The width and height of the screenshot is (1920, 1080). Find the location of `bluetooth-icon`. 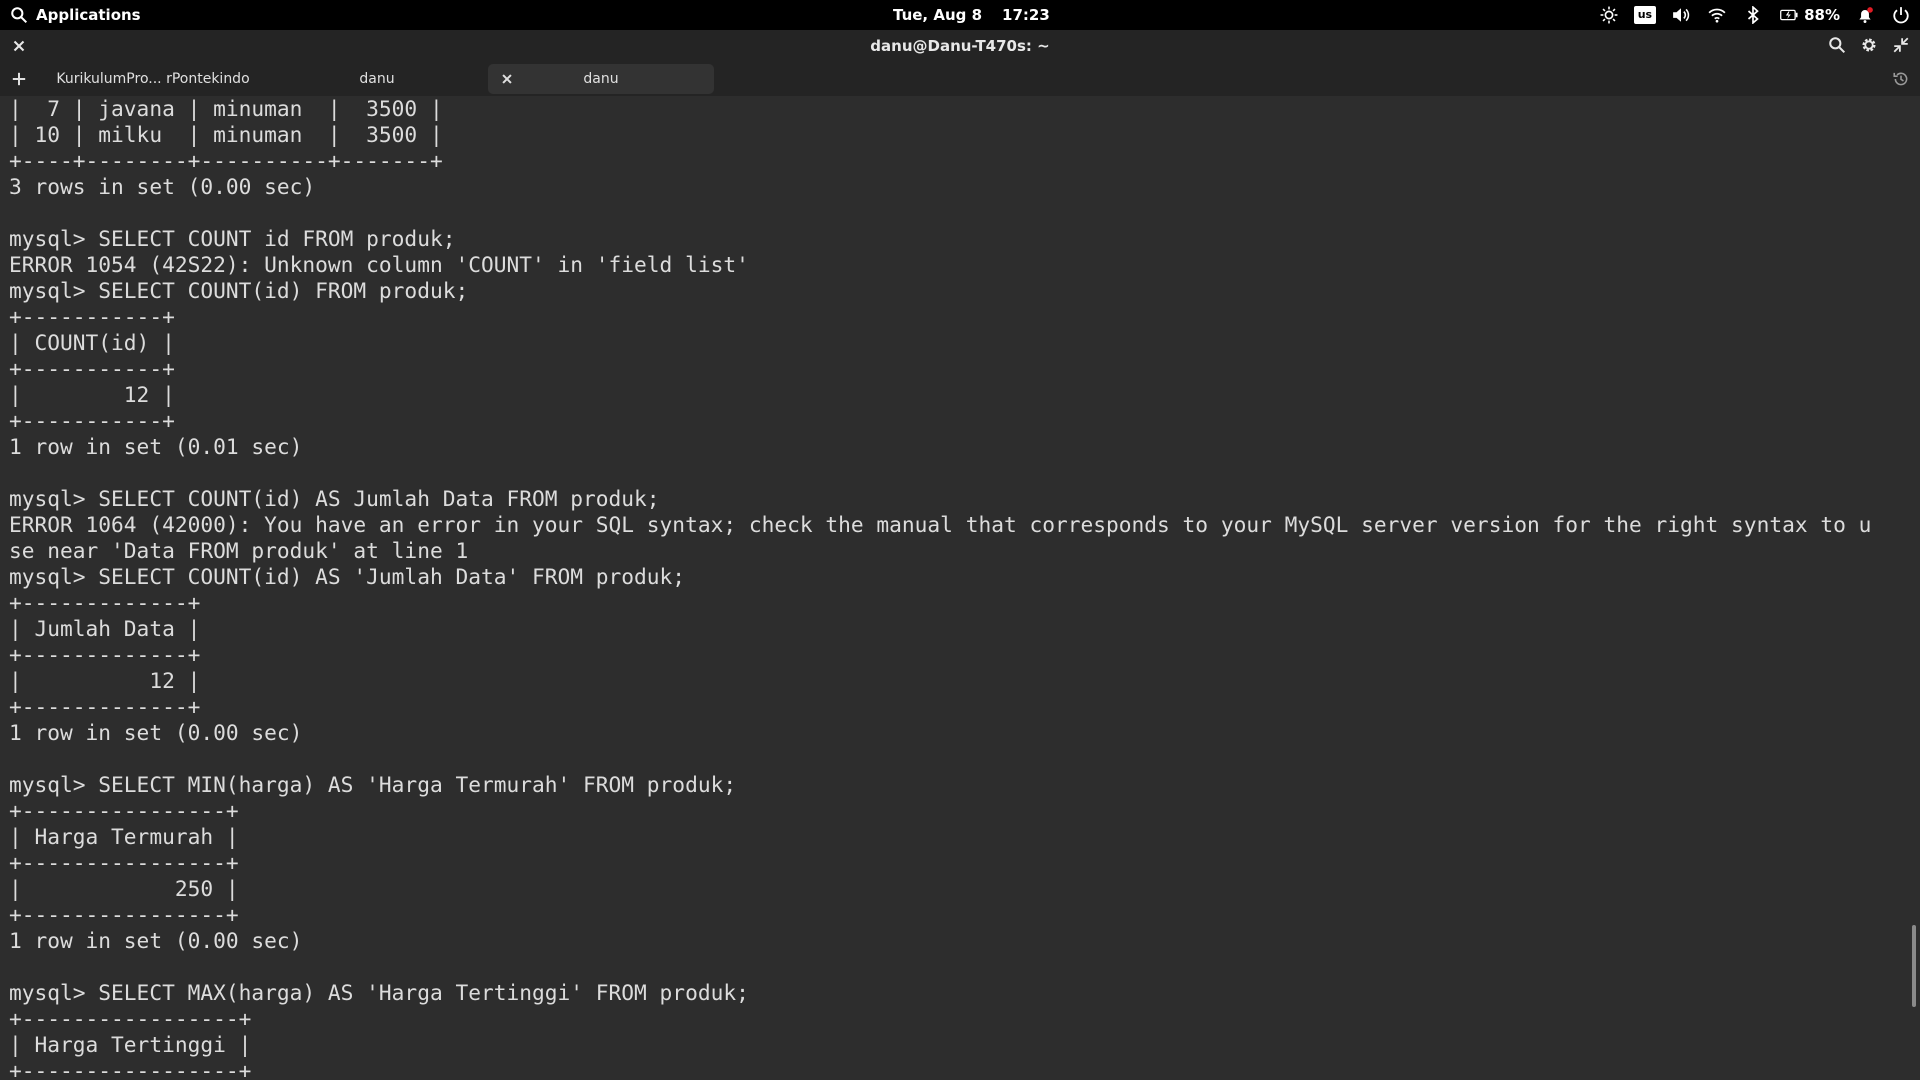

bluetooth-icon is located at coordinates (1753, 15).